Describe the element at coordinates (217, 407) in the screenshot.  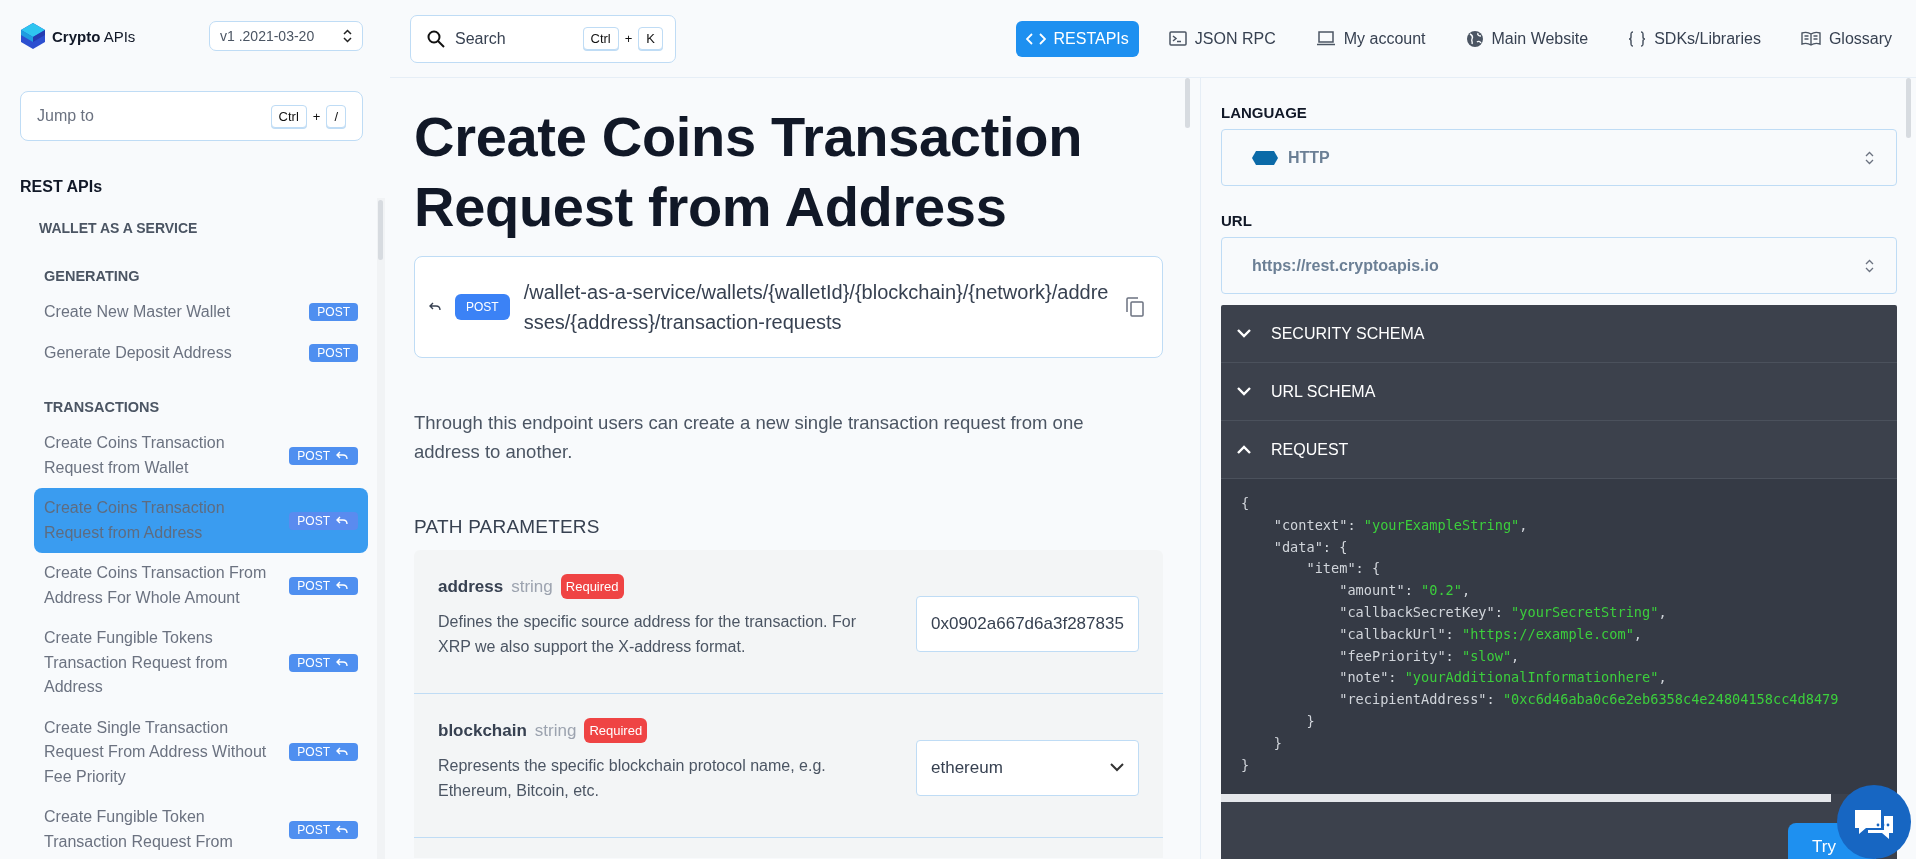
I see `subgroup-heading: TRANSACTIONS` at that location.